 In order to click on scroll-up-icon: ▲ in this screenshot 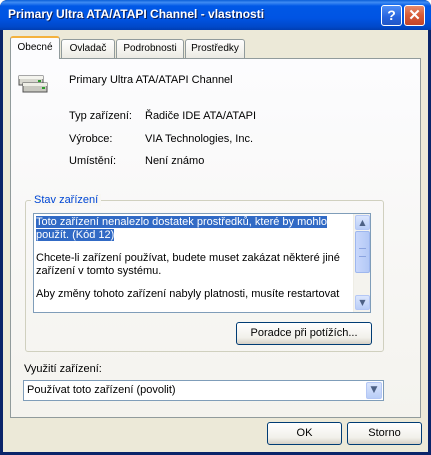, I will do `click(362, 222)`.